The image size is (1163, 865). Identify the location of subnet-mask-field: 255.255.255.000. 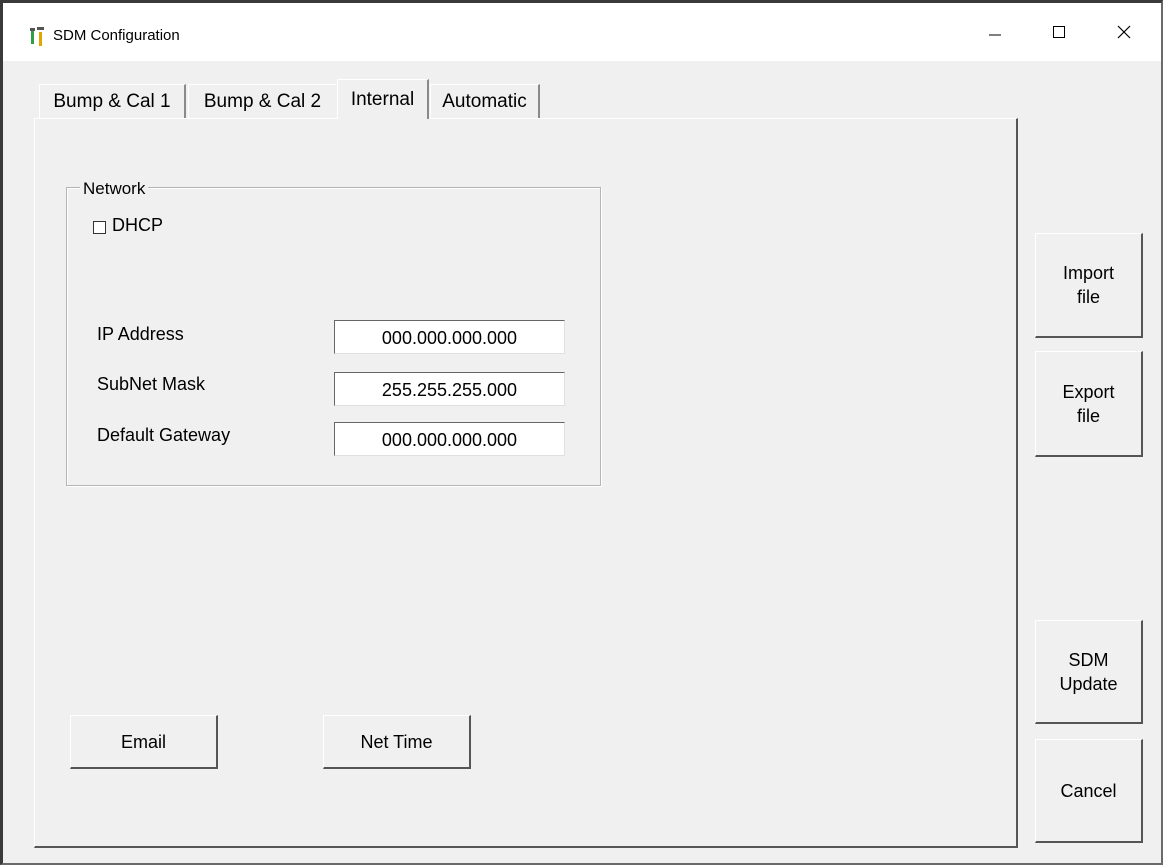
(449, 389).